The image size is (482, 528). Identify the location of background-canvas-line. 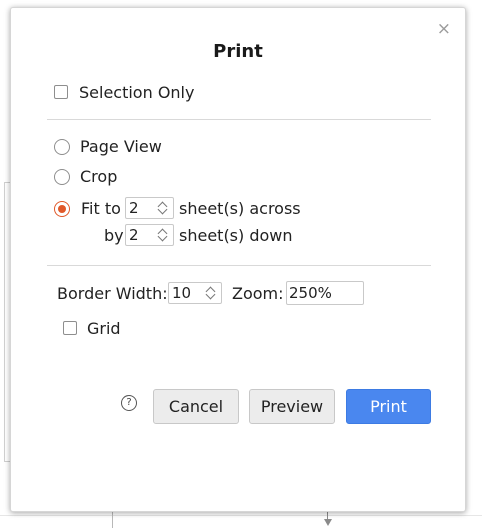
(241, 515).